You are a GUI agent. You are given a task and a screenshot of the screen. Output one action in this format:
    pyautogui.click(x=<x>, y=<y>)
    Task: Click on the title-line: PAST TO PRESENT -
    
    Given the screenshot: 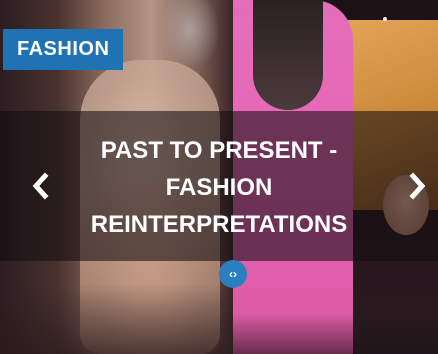 What is the action you would take?
    pyautogui.click(x=219, y=150)
    